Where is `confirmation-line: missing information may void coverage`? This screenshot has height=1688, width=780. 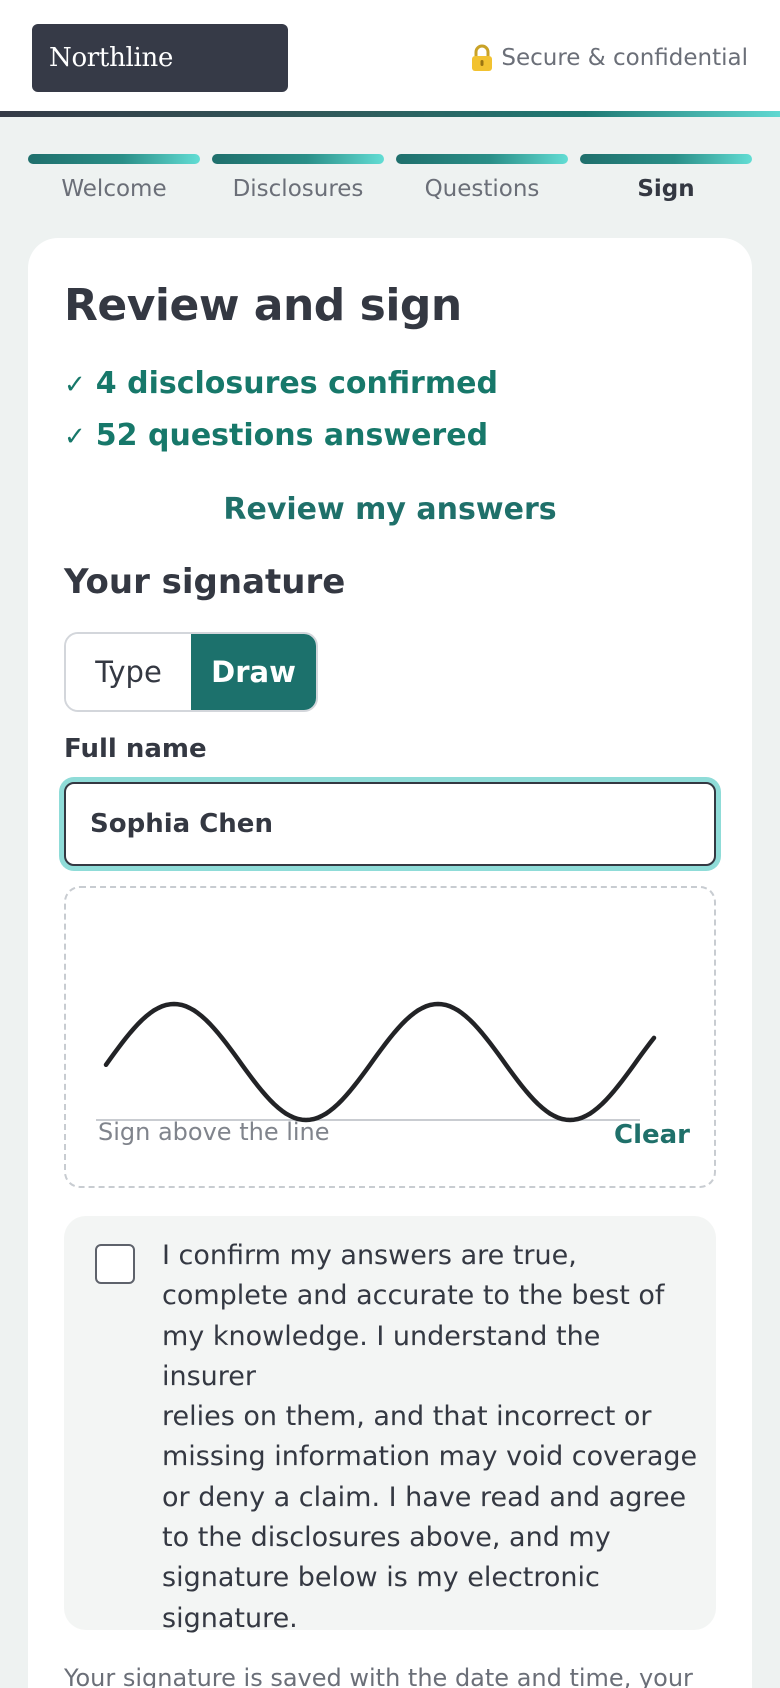
confirmation-line: missing information may void coverage is located at coordinates (430, 1457).